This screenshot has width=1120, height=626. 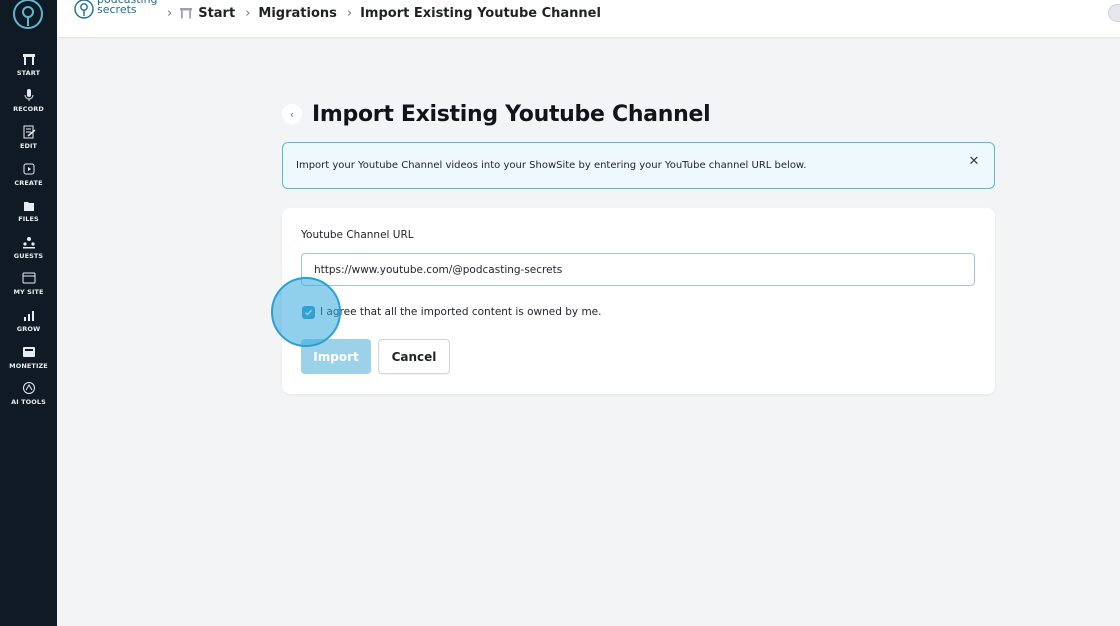 I want to click on agree-checkbox, so click(x=308, y=312).